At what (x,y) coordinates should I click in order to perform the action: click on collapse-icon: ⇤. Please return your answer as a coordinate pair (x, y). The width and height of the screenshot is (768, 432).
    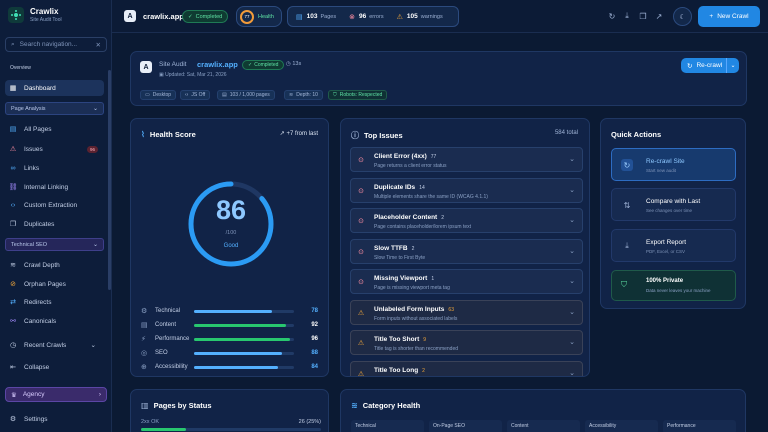
    Looking at the image, I should click on (13, 367).